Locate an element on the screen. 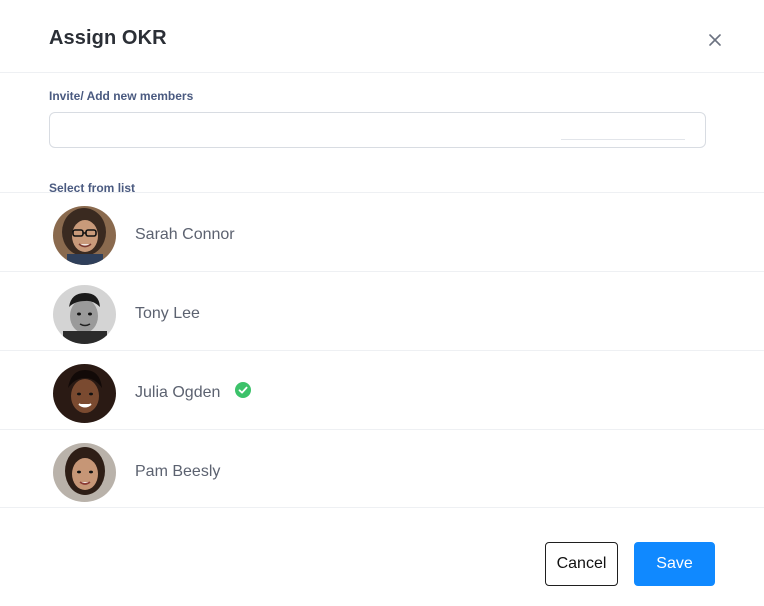 The height and width of the screenshot is (606, 764). invite-input is located at coordinates (377, 130).